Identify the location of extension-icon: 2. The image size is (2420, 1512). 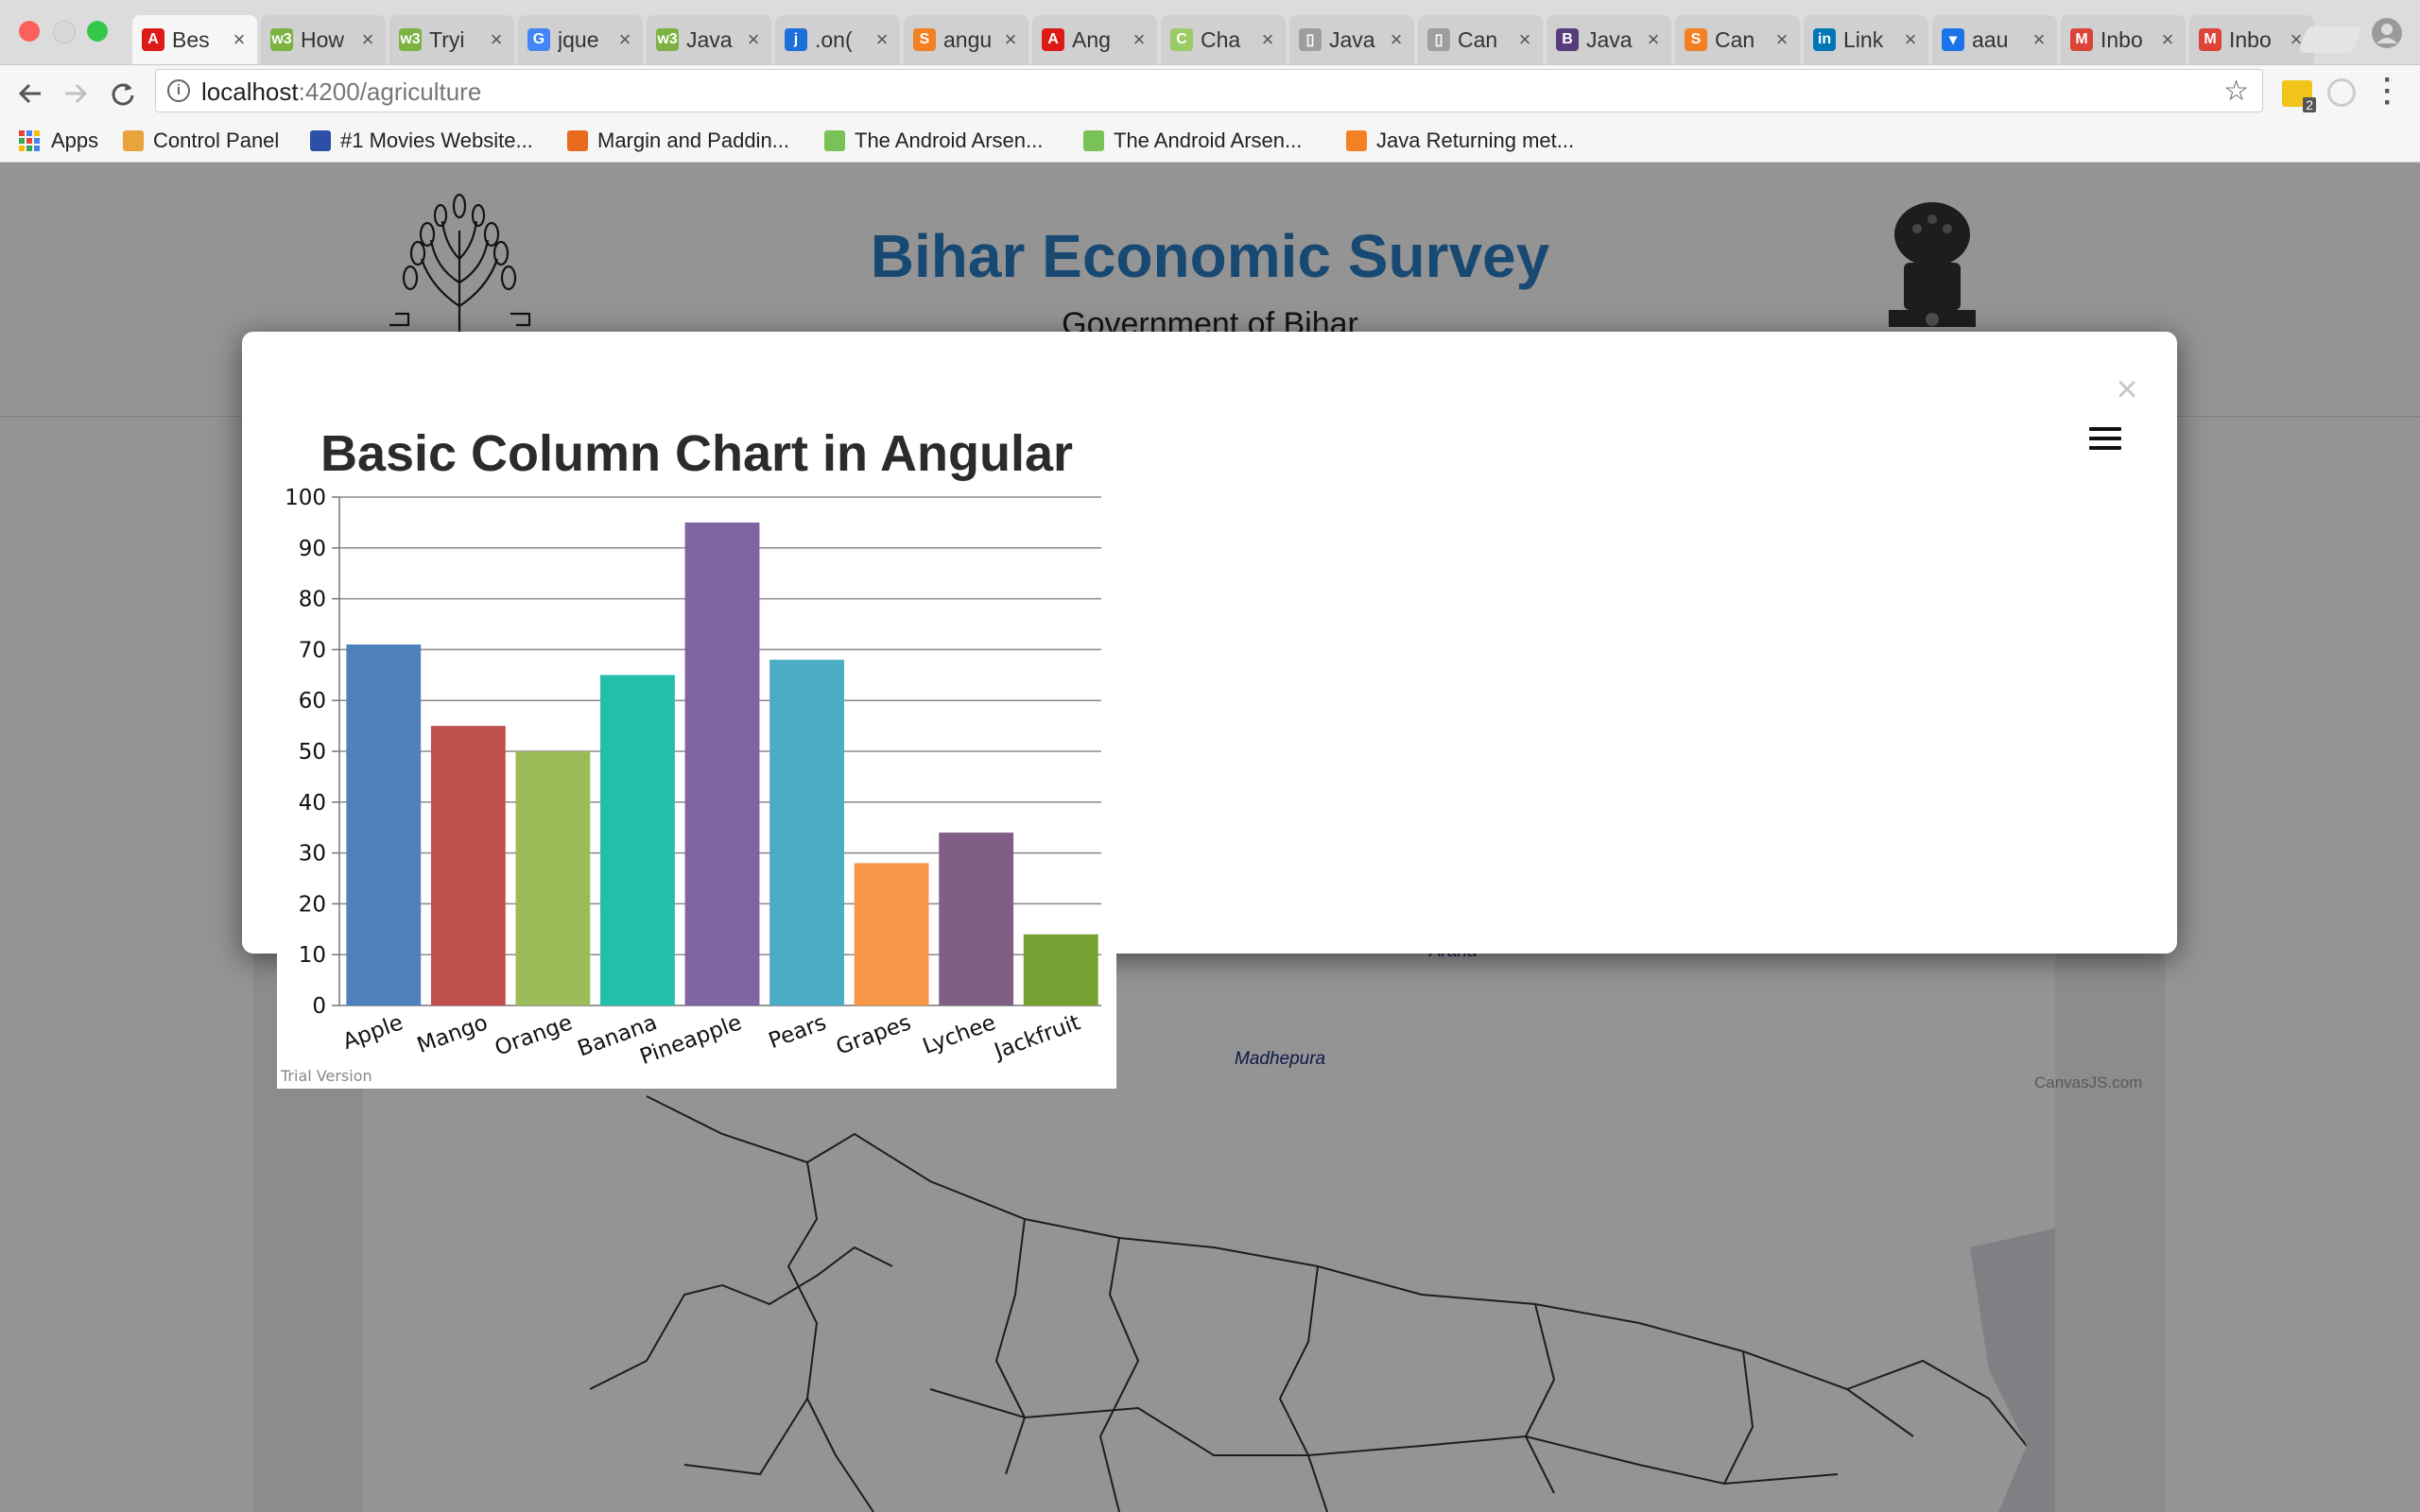
(2299, 96).